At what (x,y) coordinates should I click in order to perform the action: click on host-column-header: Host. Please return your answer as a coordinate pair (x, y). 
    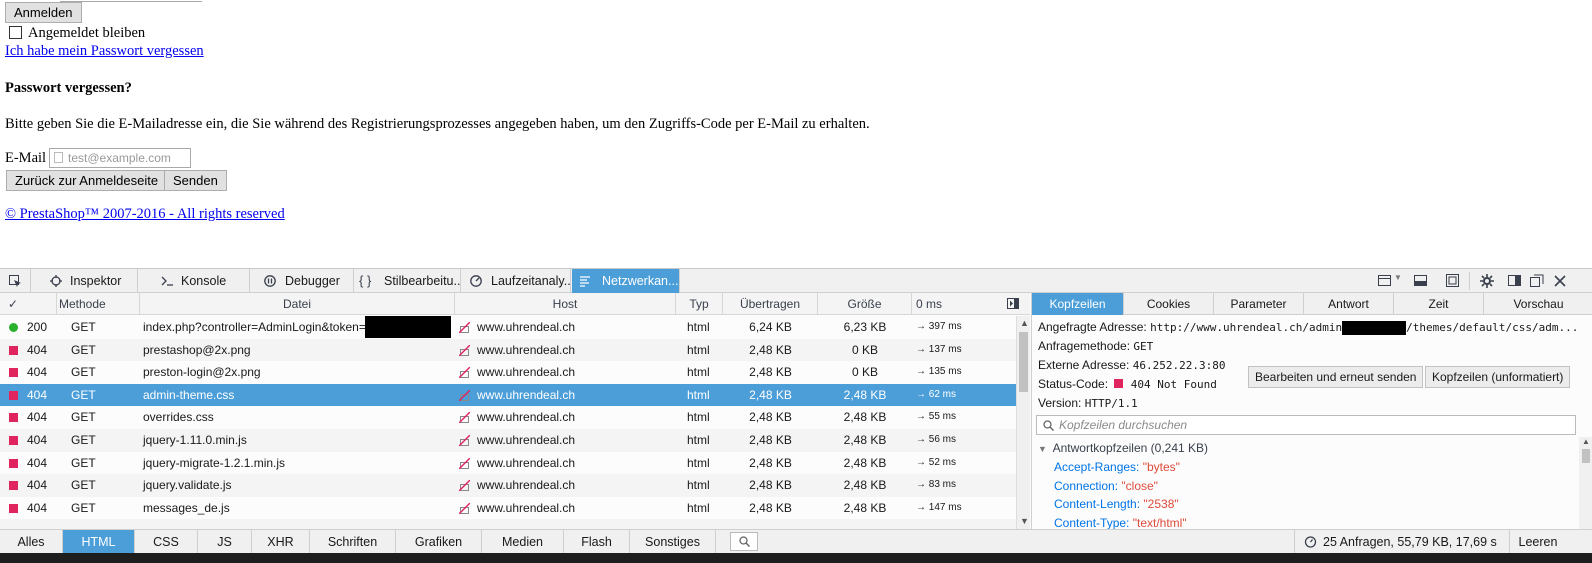
    Looking at the image, I should click on (565, 304).